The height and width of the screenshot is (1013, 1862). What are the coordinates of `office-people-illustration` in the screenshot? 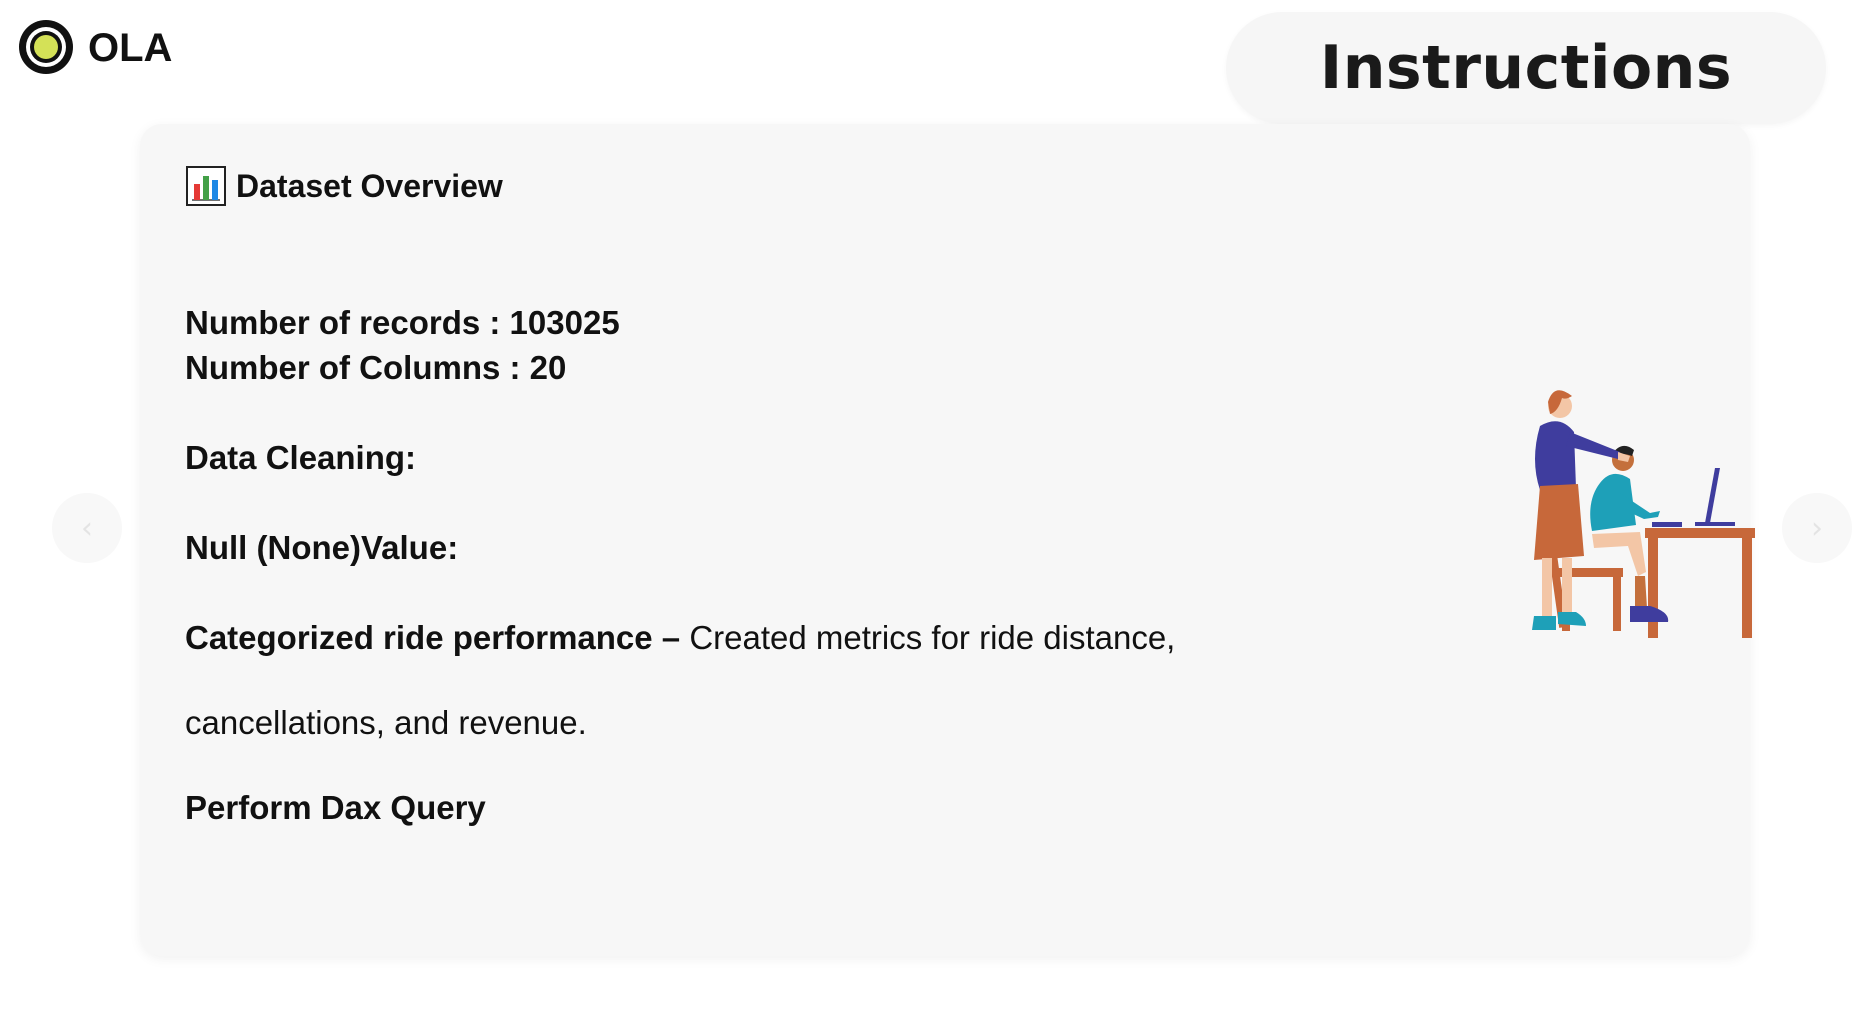 It's located at (1643, 514).